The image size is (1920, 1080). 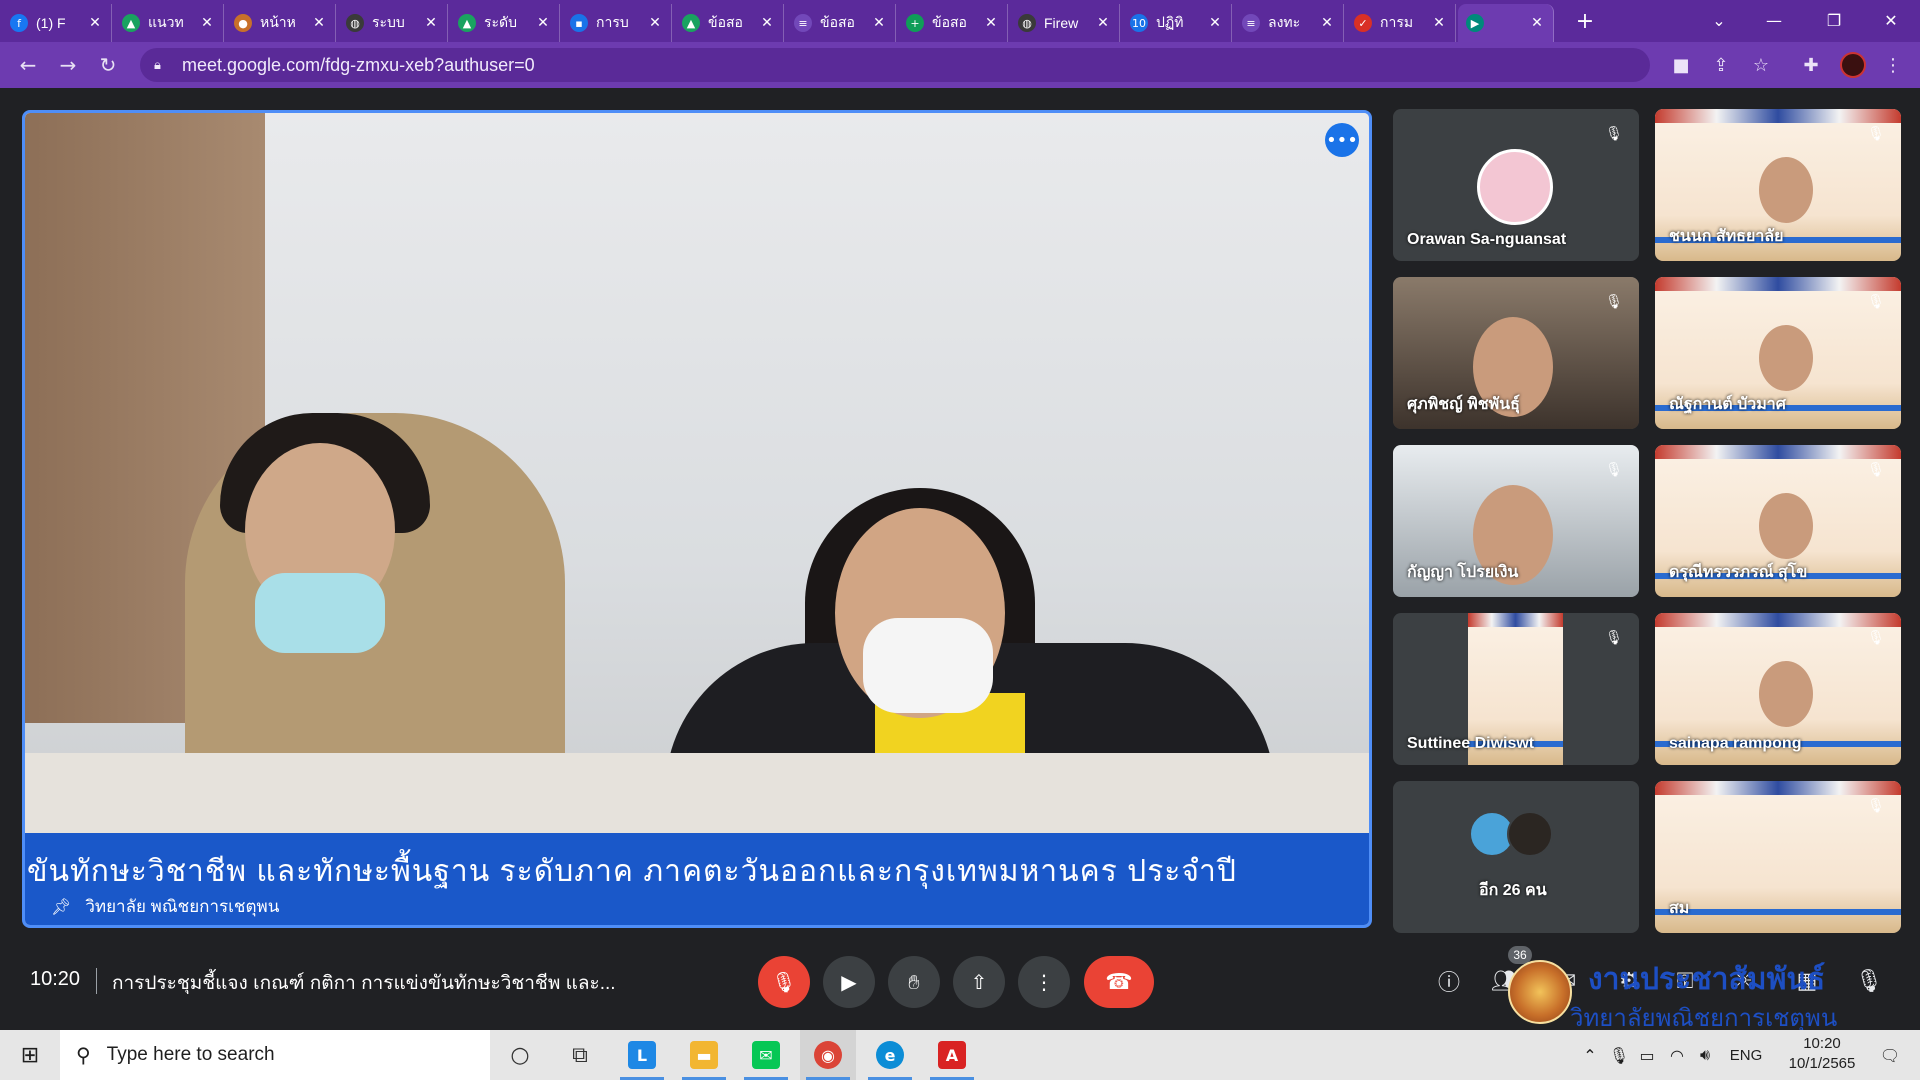 What do you see at coordinates (57, 23) in the screenshot?
I see `browser-tab: f (1) F ✕` at bounding box center [57, 23].